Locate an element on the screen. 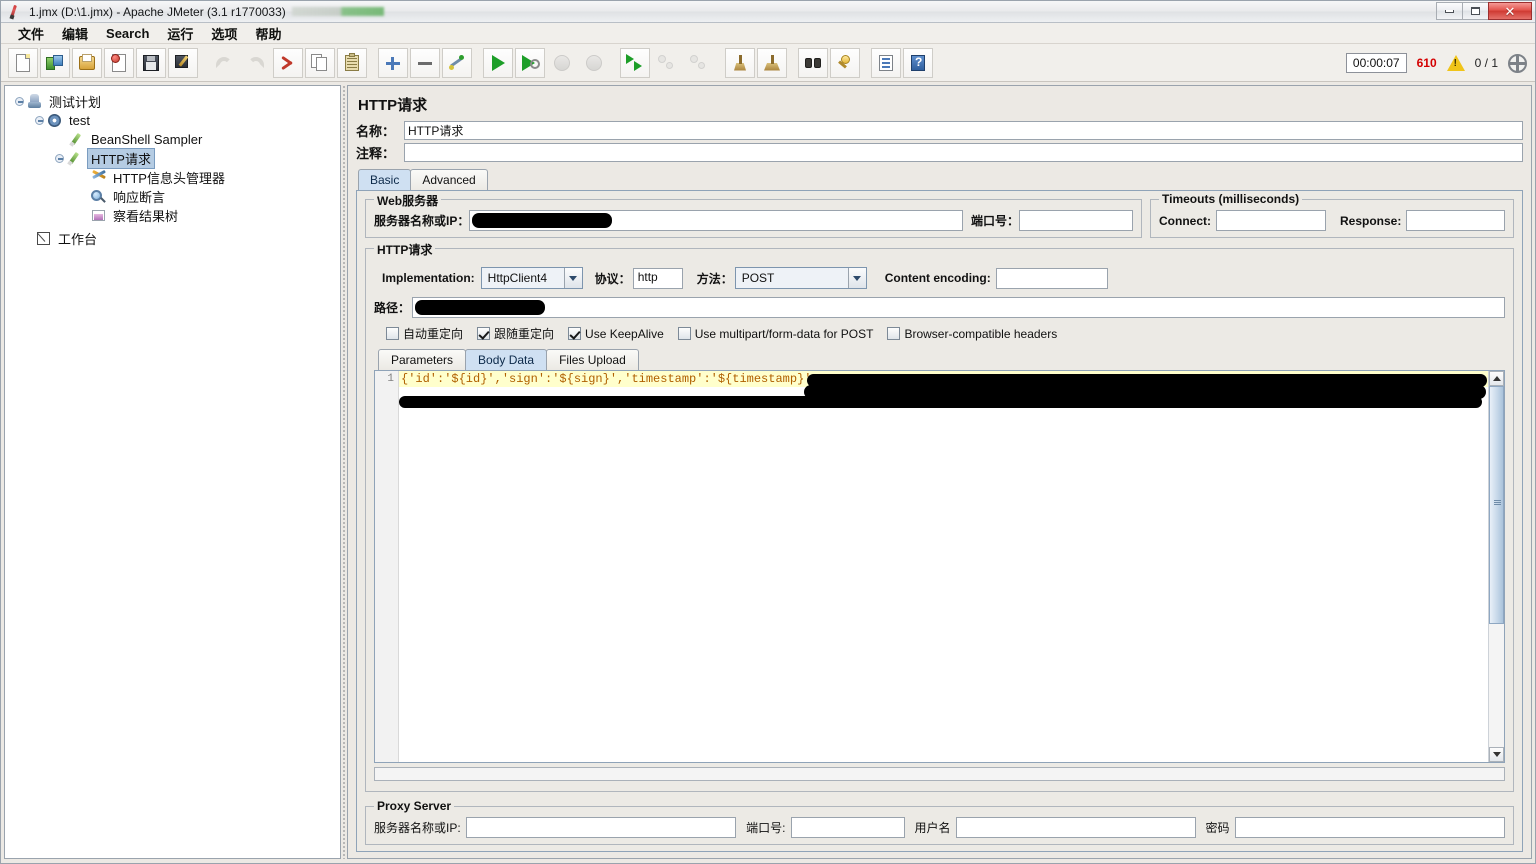 This screenshot has width=1536, height=864. tree-node-response-assertion: 响应断言 is located at coordinates (175, 196).